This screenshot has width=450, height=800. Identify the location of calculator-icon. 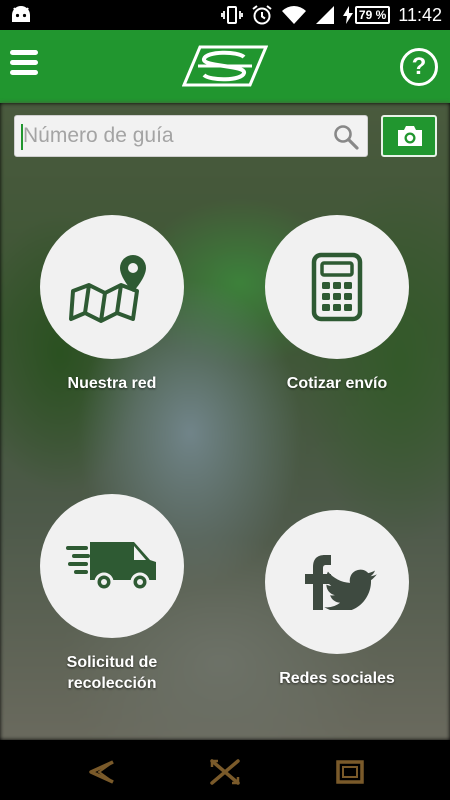
(337, 287).